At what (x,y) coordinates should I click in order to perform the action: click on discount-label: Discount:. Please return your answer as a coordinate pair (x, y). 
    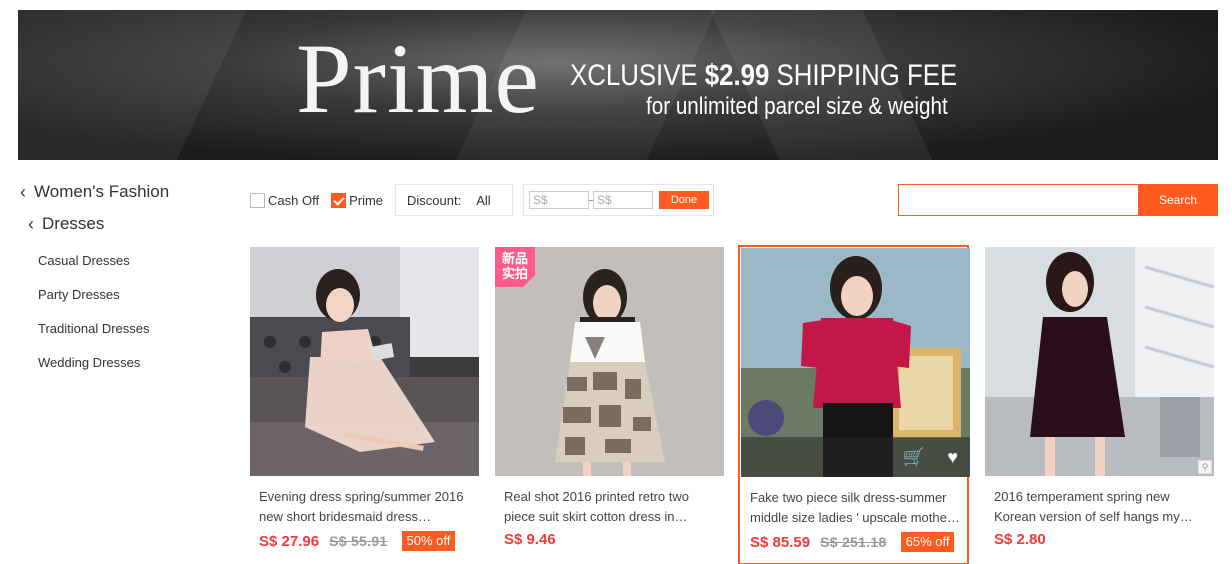
    Looking at the image, I should click on (434, 200).